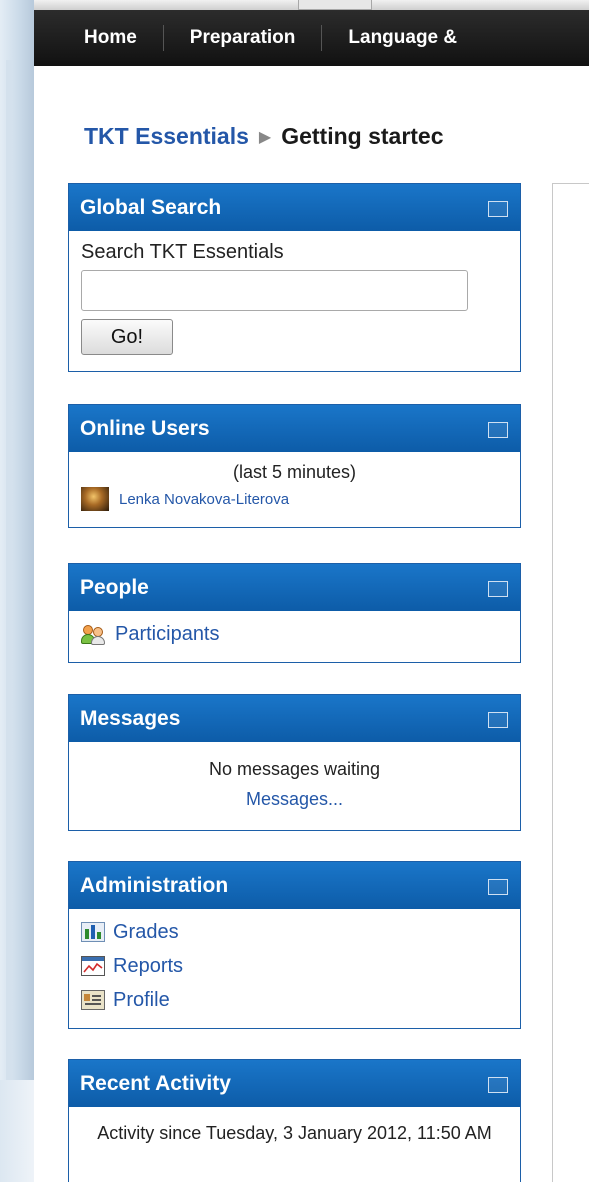  What do you see at coordinates (294, 207) in the screenshot?
I see `block-header: Global Search` at bounding box center [294, 207].